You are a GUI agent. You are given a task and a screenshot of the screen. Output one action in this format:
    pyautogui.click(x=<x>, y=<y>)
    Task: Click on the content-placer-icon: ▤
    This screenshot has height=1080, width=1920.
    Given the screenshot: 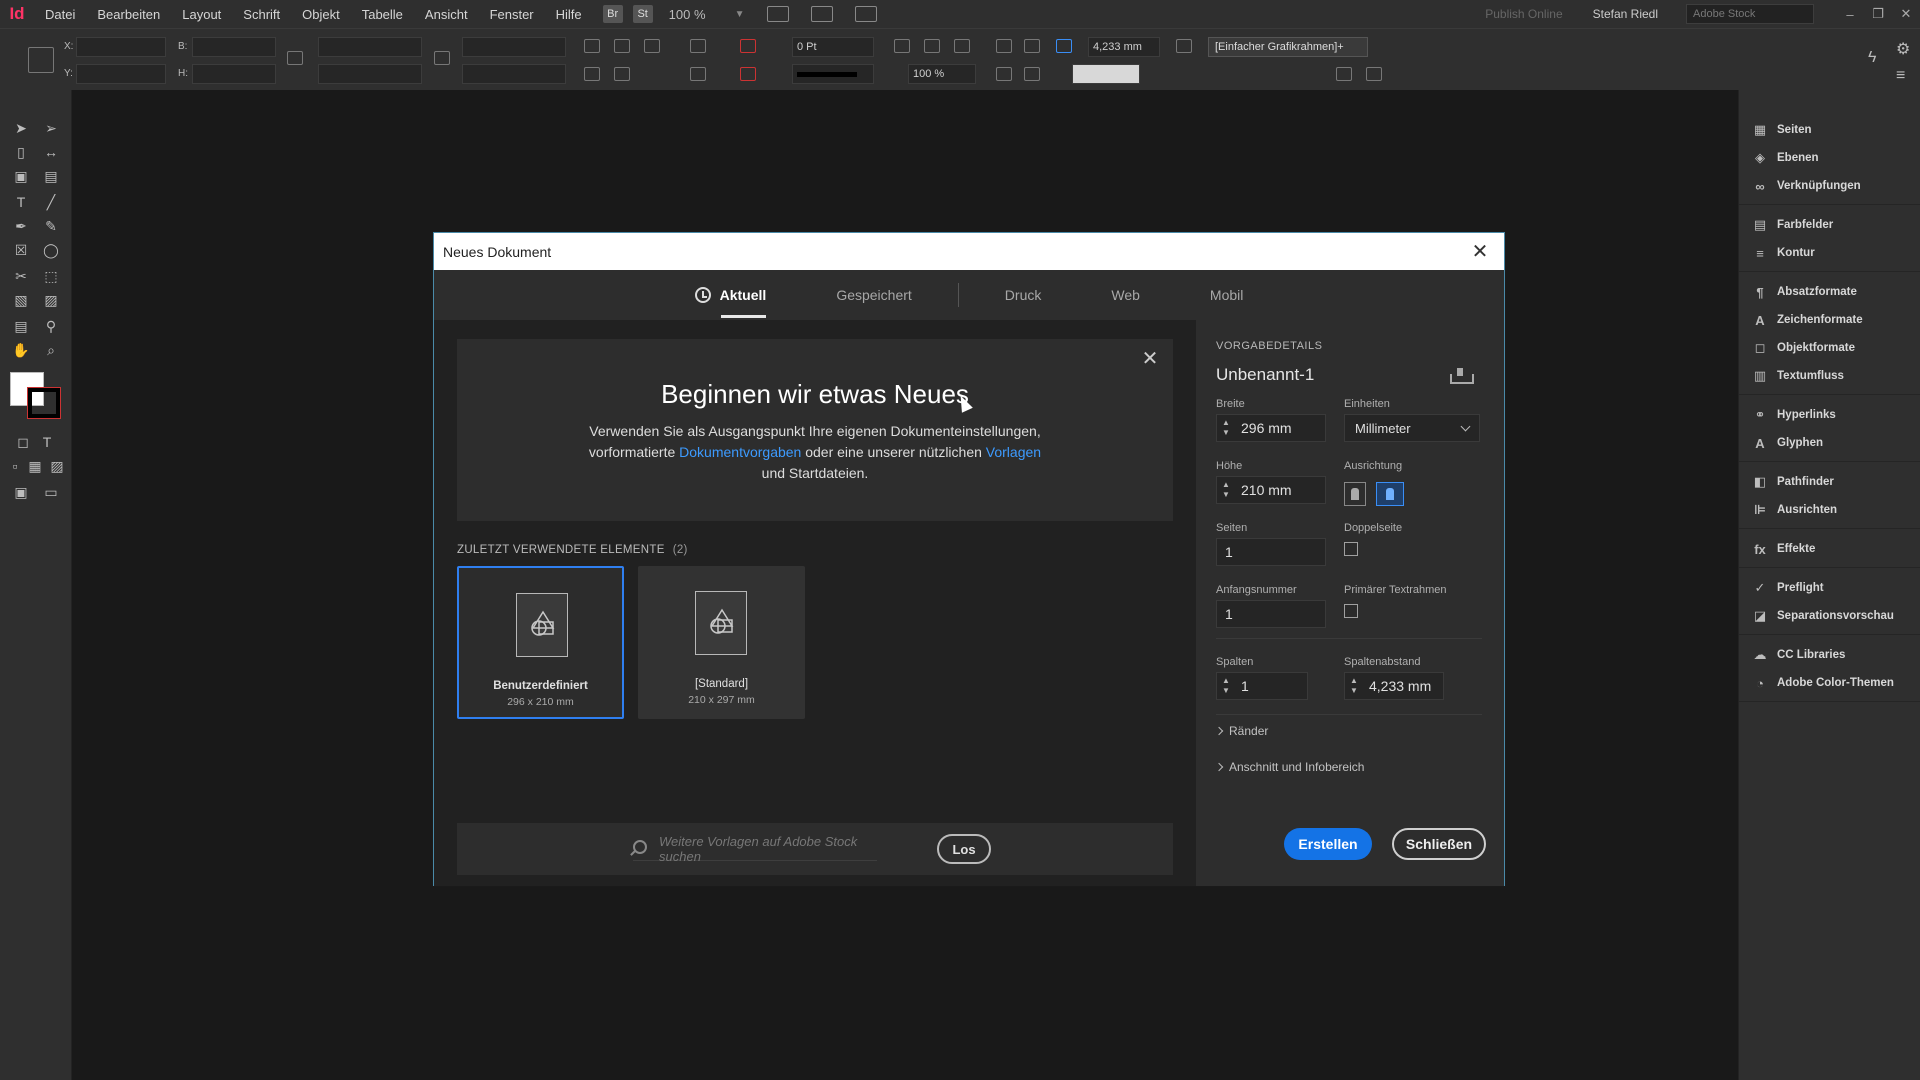 What is the action you would take?
    pyautogui.click(x=51, y=176)
    